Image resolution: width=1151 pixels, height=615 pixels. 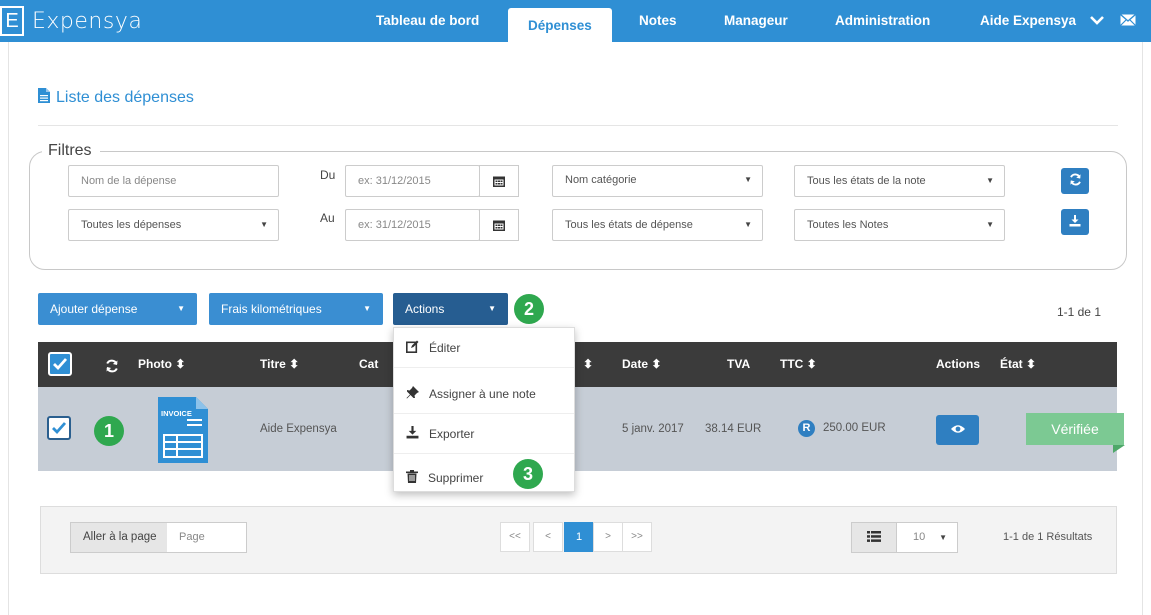 What do you see at coordinates (637, 537) in the screenshot?
I see `page-last-button: >>` at bounding box center [637, 537].